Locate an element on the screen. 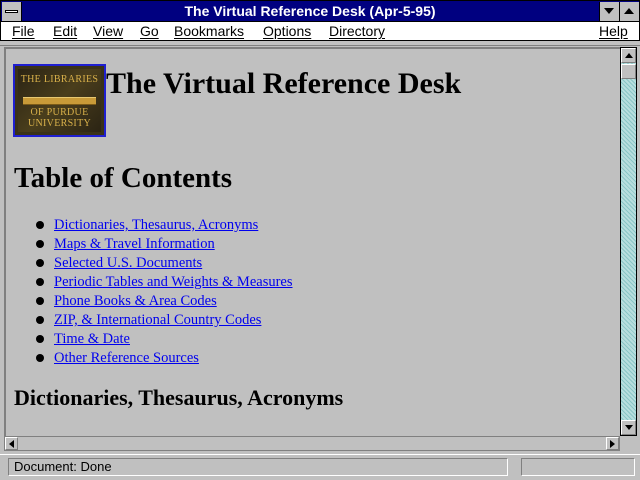 The width and height of the screenshot is (640, 480). vertical-scrollbar is located at coordinates (628, 241).